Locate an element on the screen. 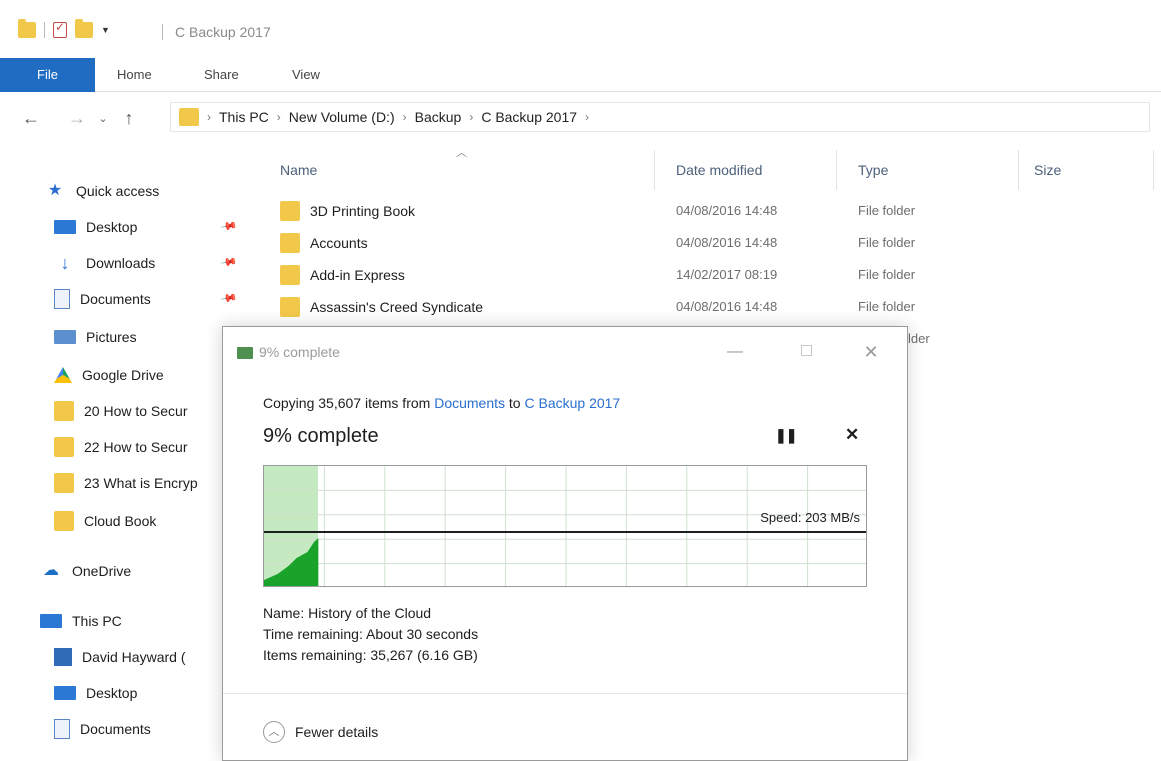  detail-name: Name: History of the Cloud is located at coordinates (370, 613).